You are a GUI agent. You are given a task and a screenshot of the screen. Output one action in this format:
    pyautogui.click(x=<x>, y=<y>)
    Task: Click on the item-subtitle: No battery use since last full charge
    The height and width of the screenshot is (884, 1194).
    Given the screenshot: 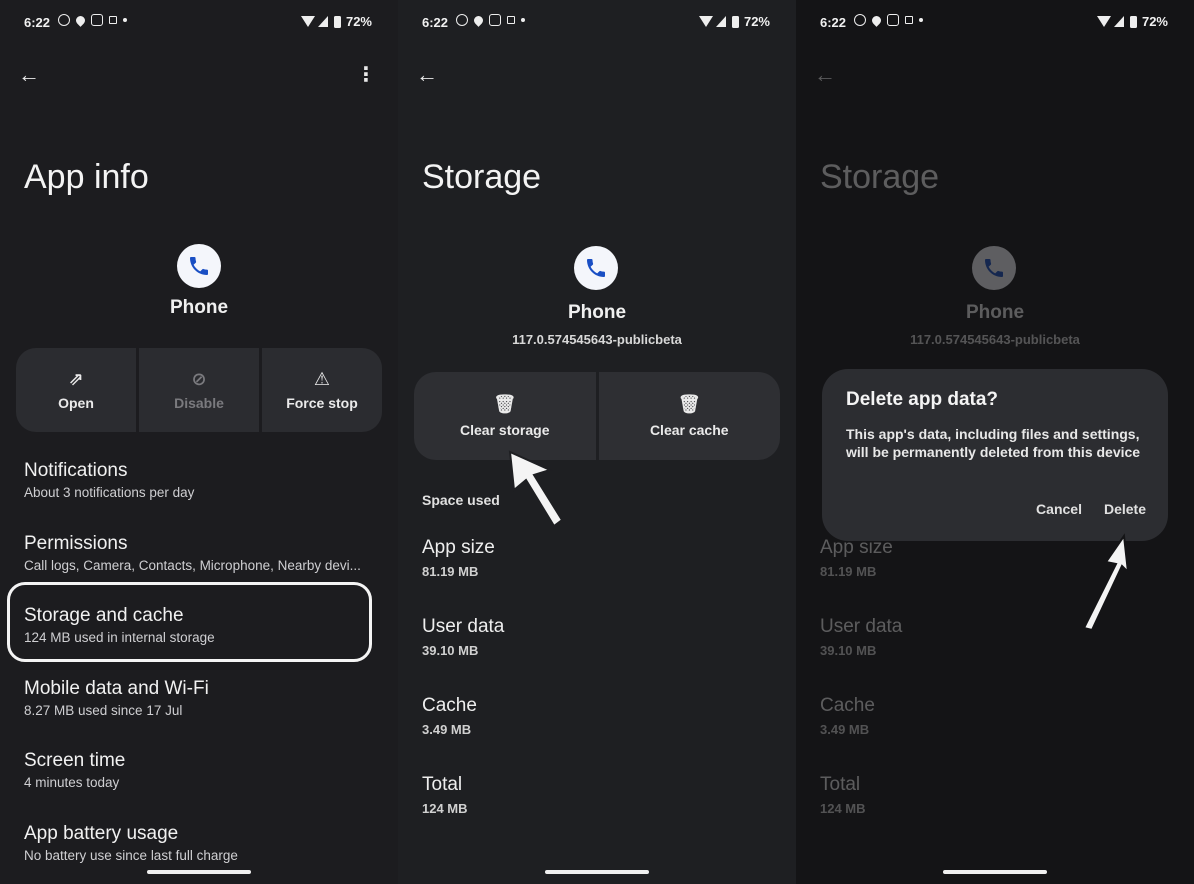 What is the action you would take?
    pyautogui.click(x=131, y=855)
    